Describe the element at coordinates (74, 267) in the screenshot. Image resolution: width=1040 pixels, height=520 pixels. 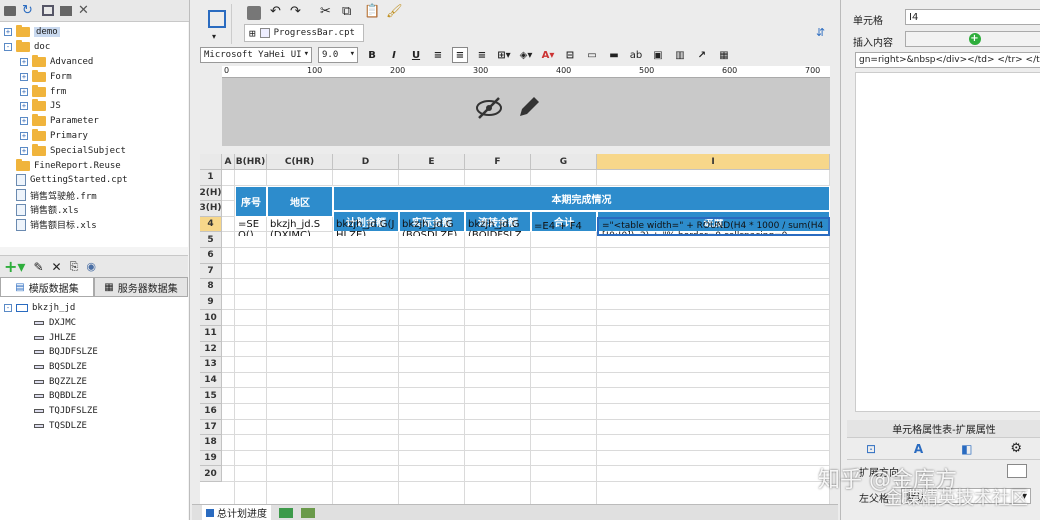
I see `preview-icon: ⎘` at that location.